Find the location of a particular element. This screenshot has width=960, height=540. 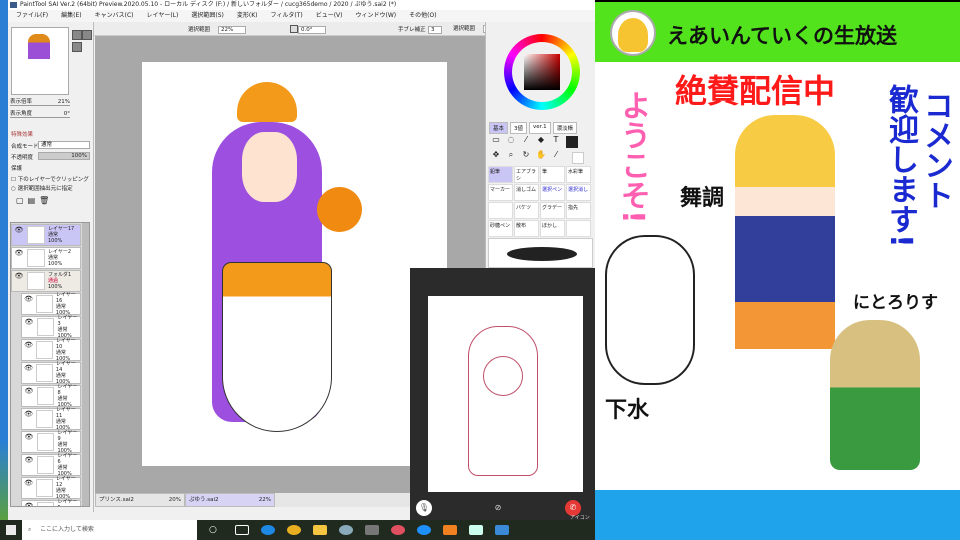

layer-row: 👁 レイヤー9 通常 100% is located at coordinates (51, 442).